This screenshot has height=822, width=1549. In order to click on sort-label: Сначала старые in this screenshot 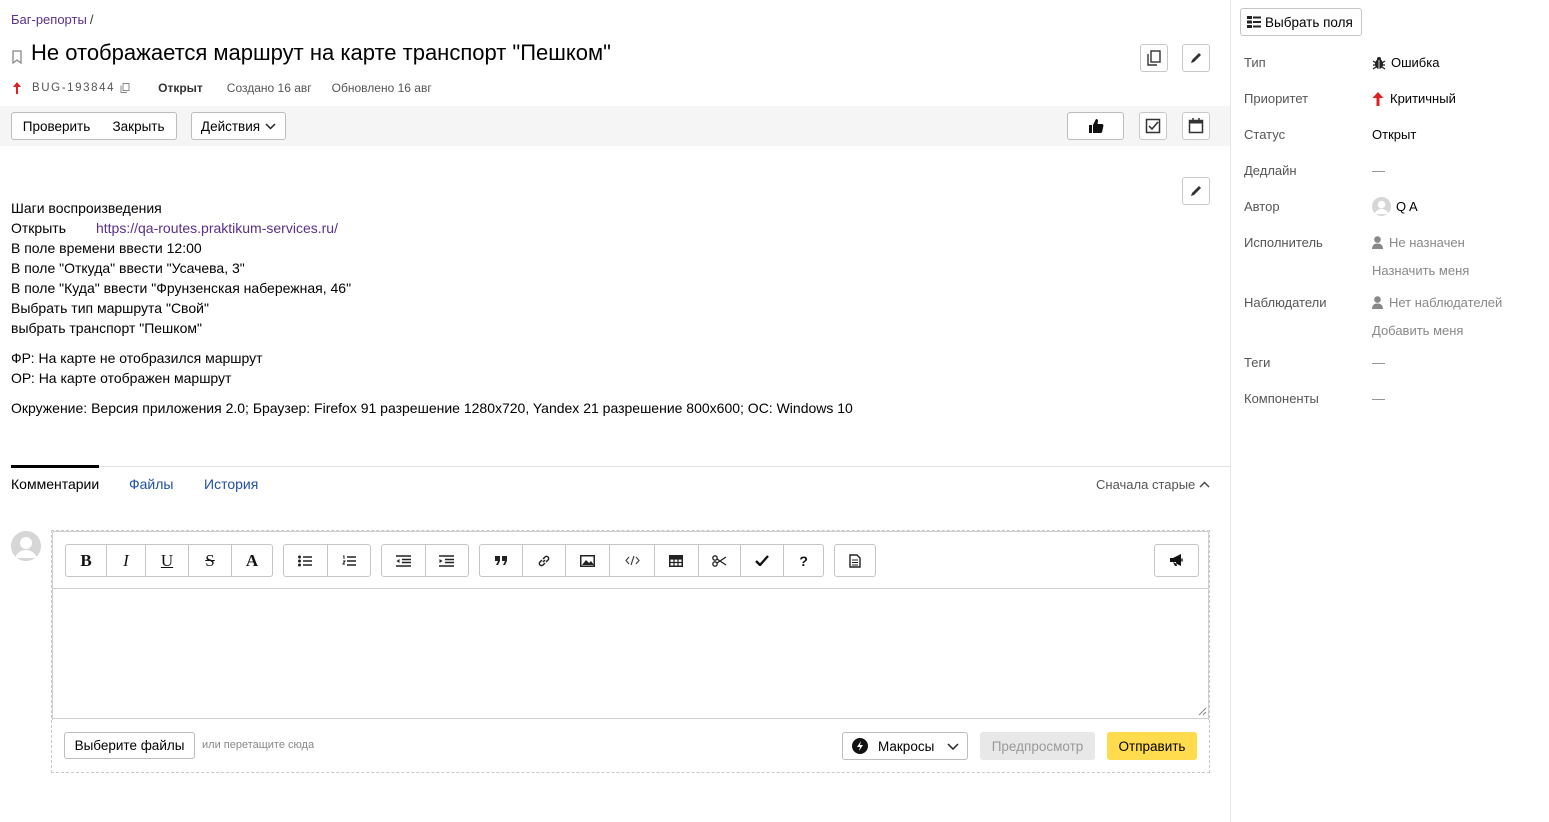, I will do `click(1146, 484)`.